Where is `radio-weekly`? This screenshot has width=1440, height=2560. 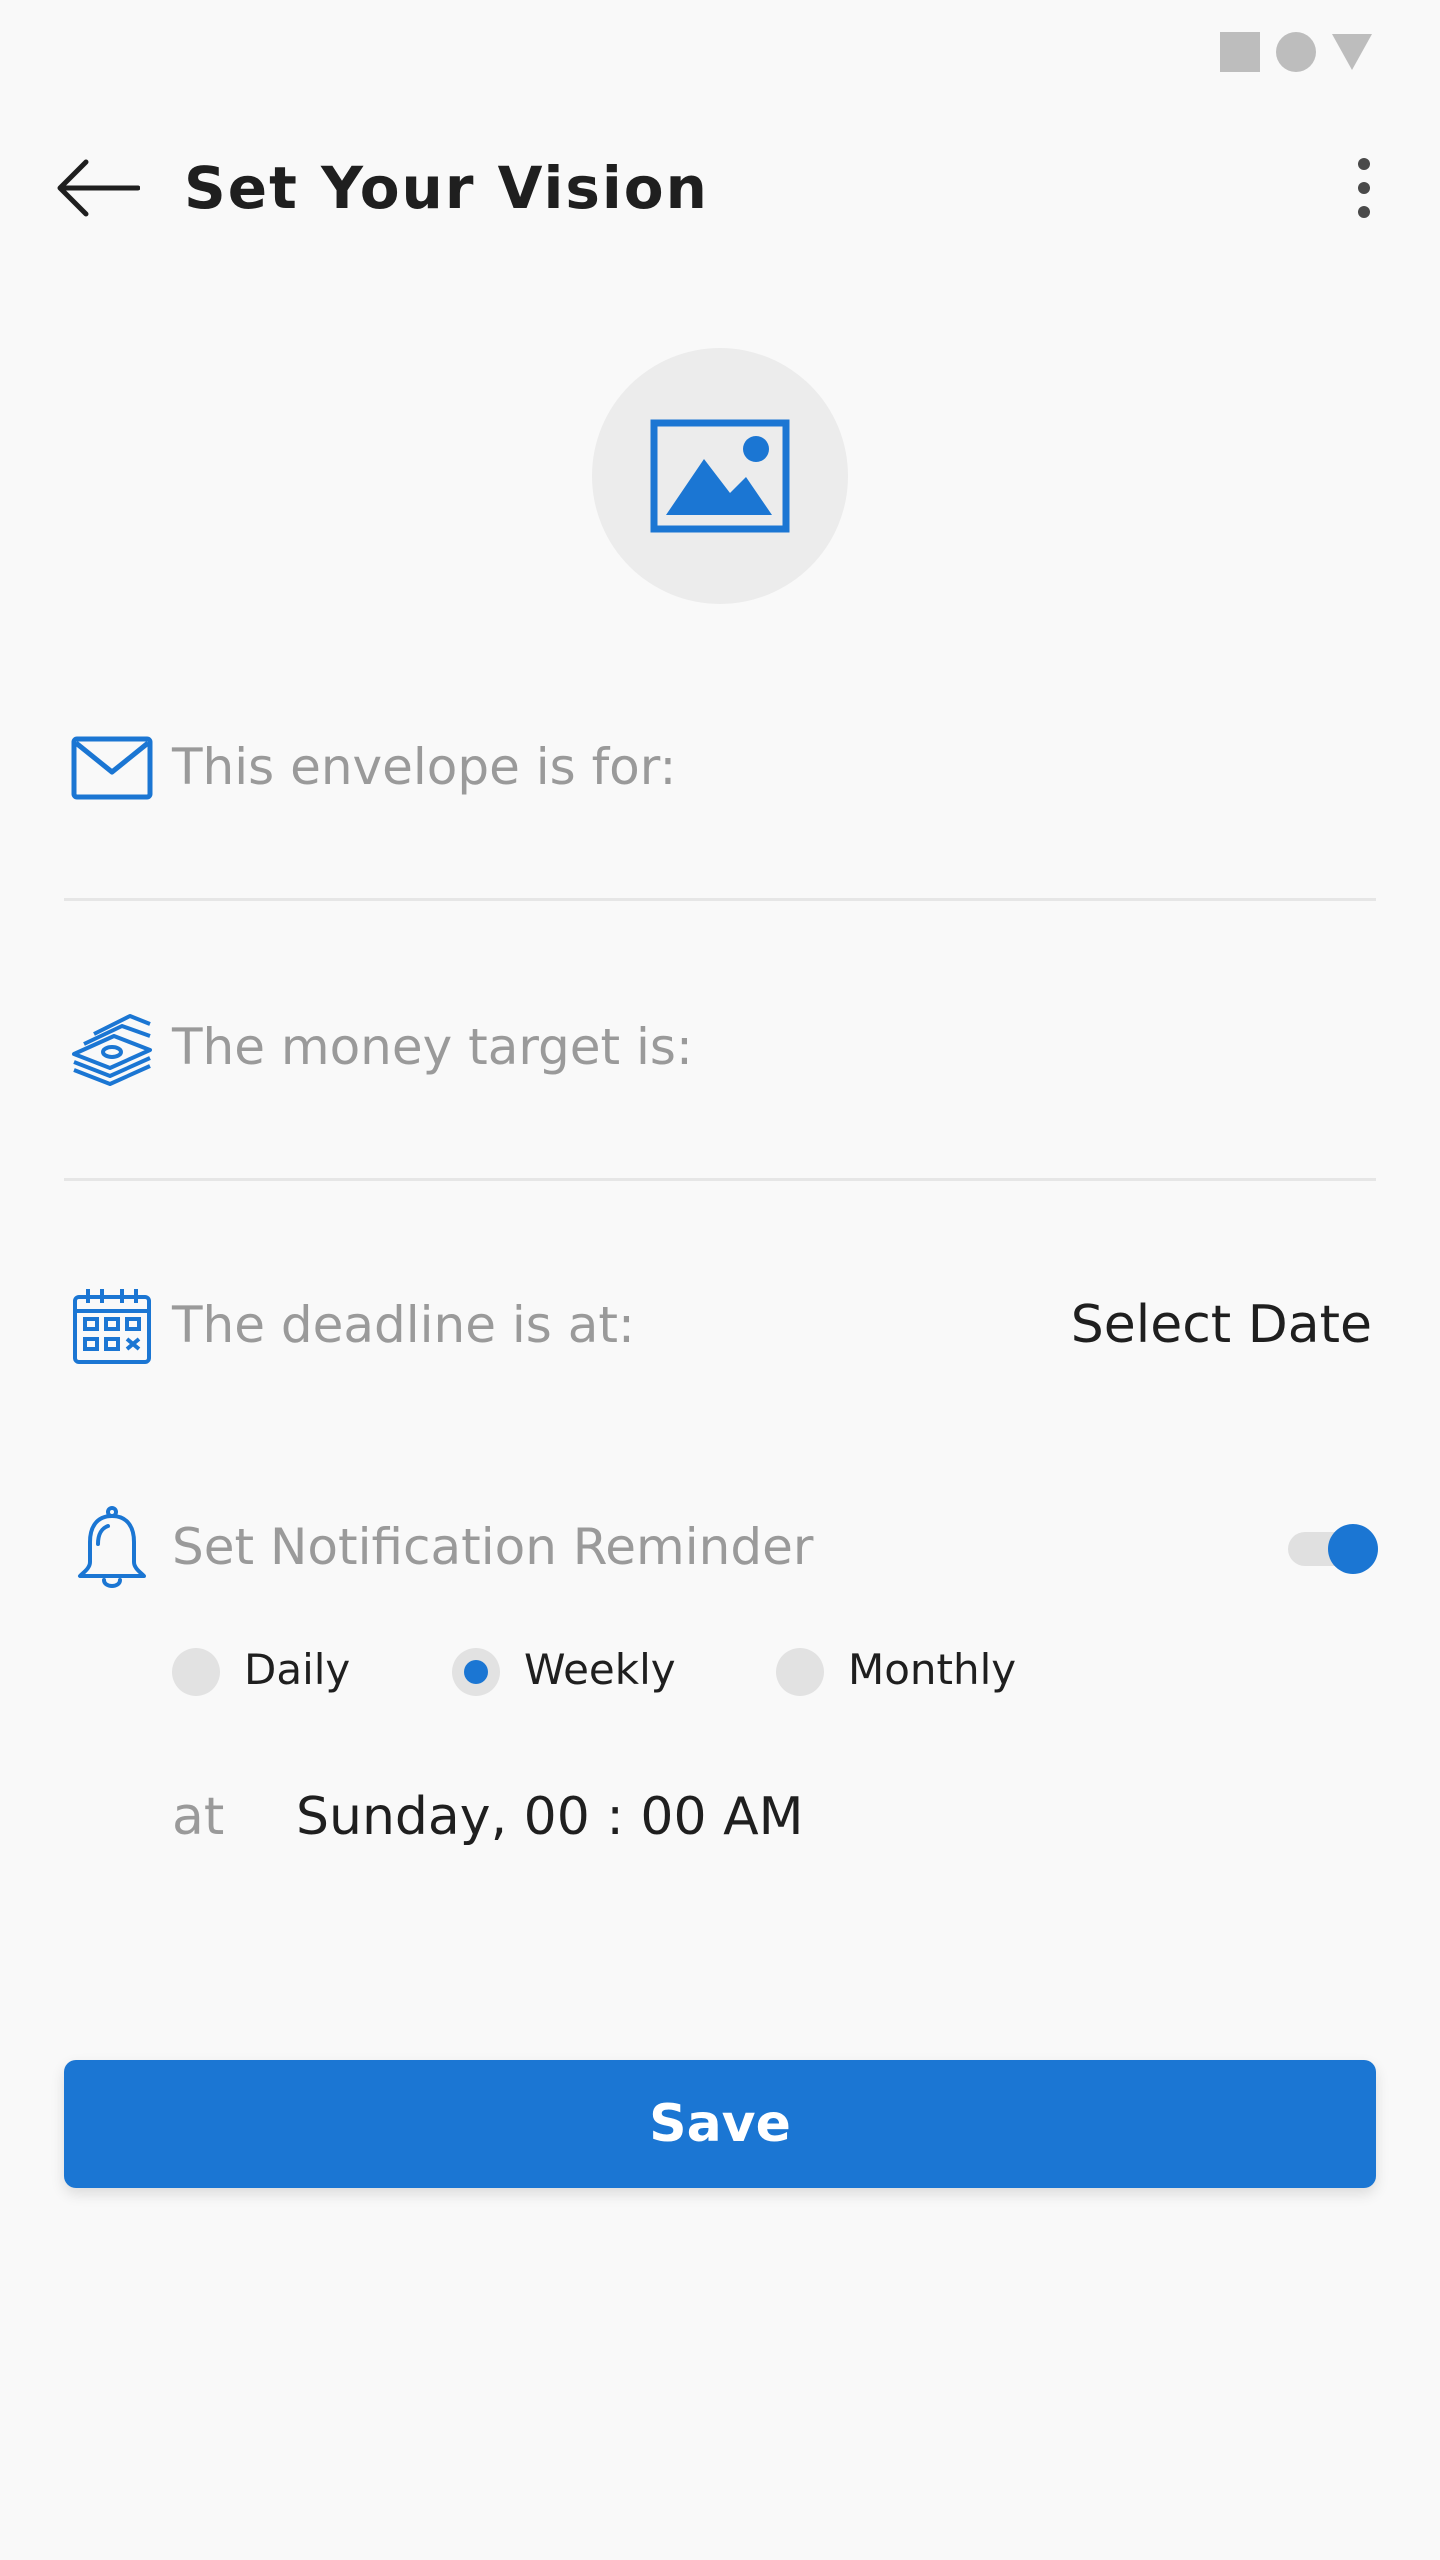
radio-weekly is located at coordinates (476, 1672).